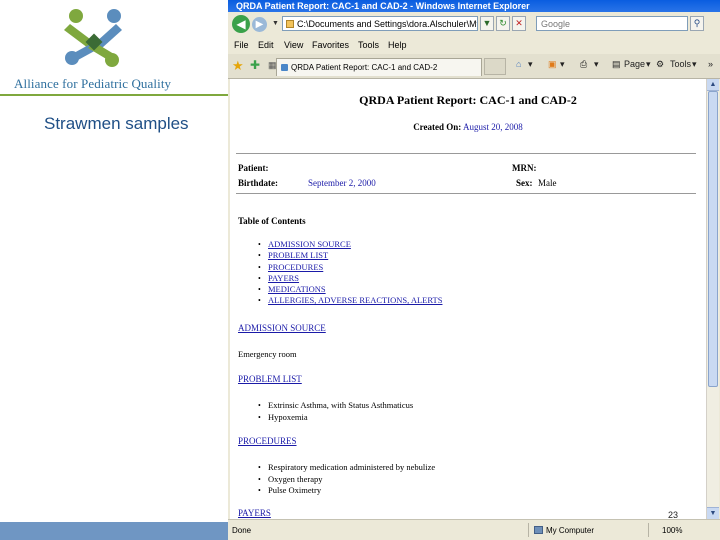 This screenshot has height=540, width=720. I want to click on toc-item: ALLERGIES, ADVERSE REACTIONS, ALERTS, so click(350, 300).